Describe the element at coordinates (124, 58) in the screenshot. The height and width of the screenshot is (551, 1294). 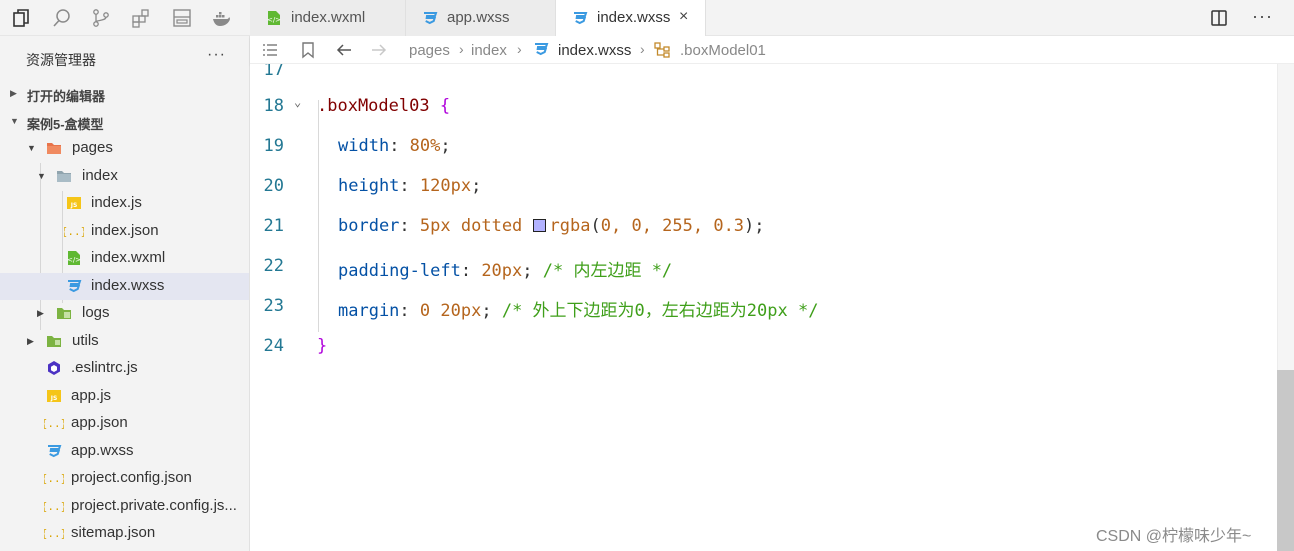
I see `explorer-header: 资源管理器 ···` at that location.